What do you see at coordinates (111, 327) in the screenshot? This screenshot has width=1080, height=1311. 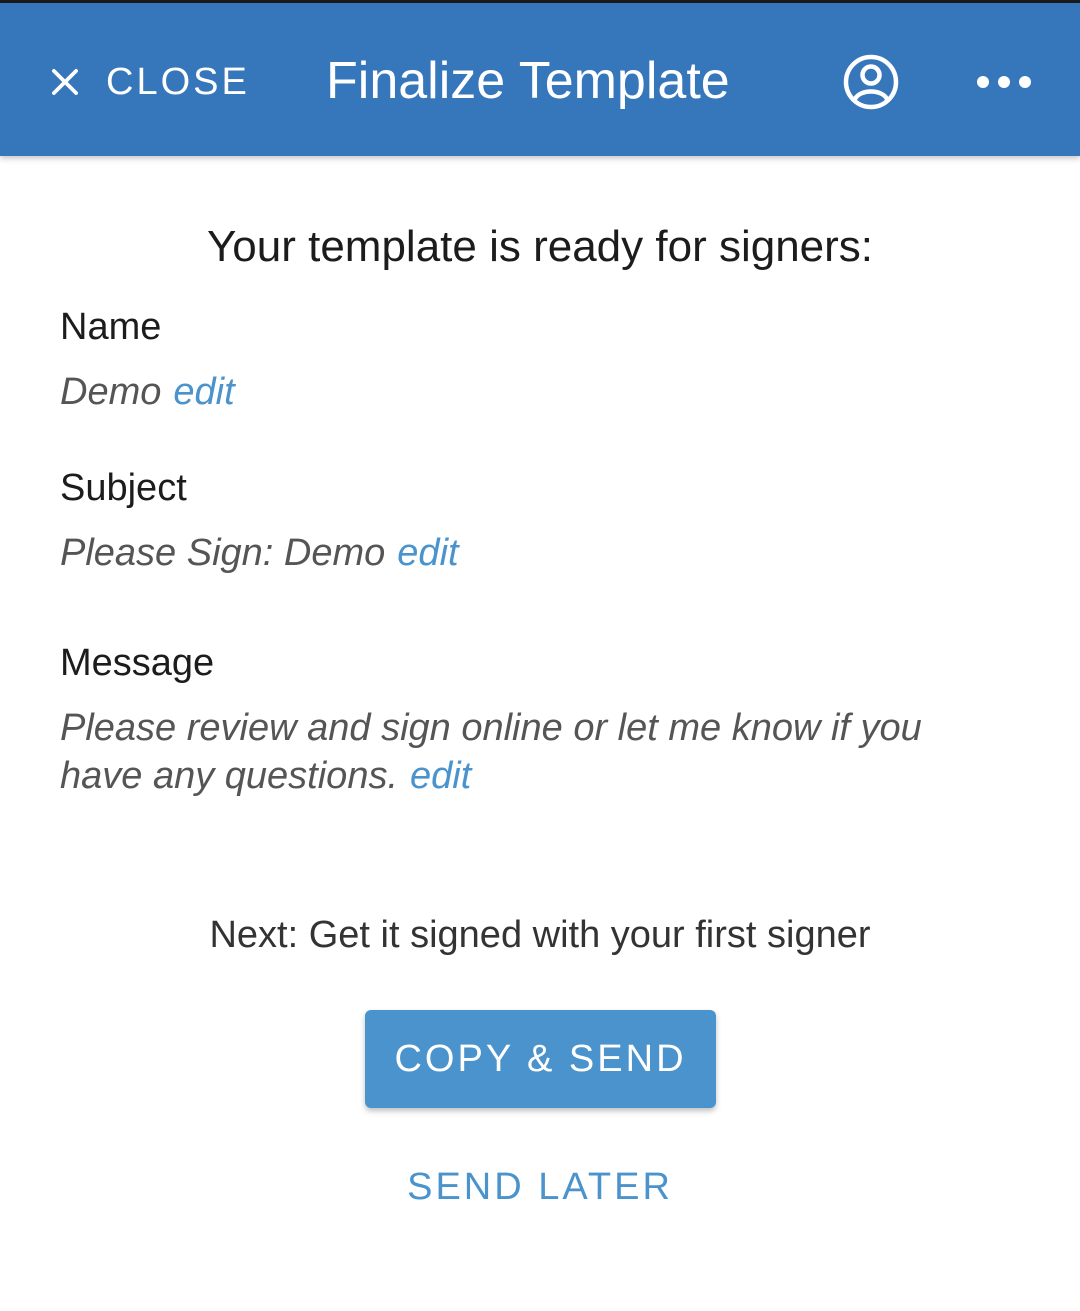 I see `name-label: Name` at bounding box center [111, 327].